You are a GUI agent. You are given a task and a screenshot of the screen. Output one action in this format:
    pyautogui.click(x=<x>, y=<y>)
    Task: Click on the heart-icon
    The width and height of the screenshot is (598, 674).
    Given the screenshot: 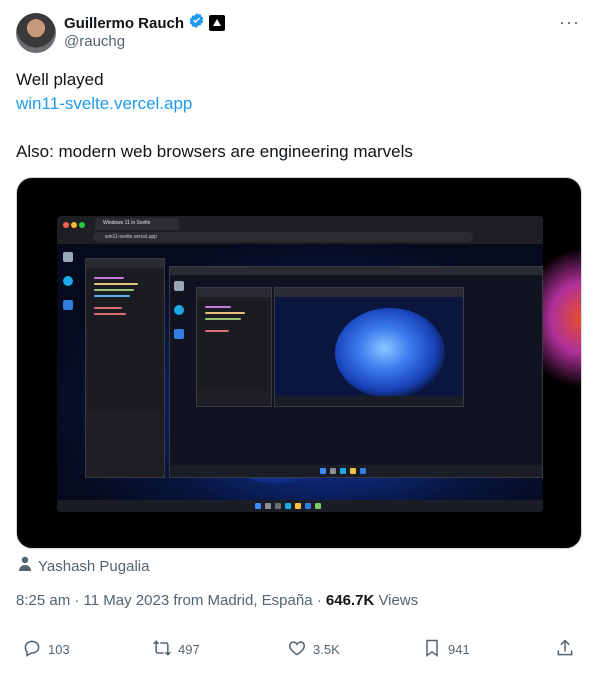 What is the action you would take?
    pyautogui.click(x=297, y=649)
    